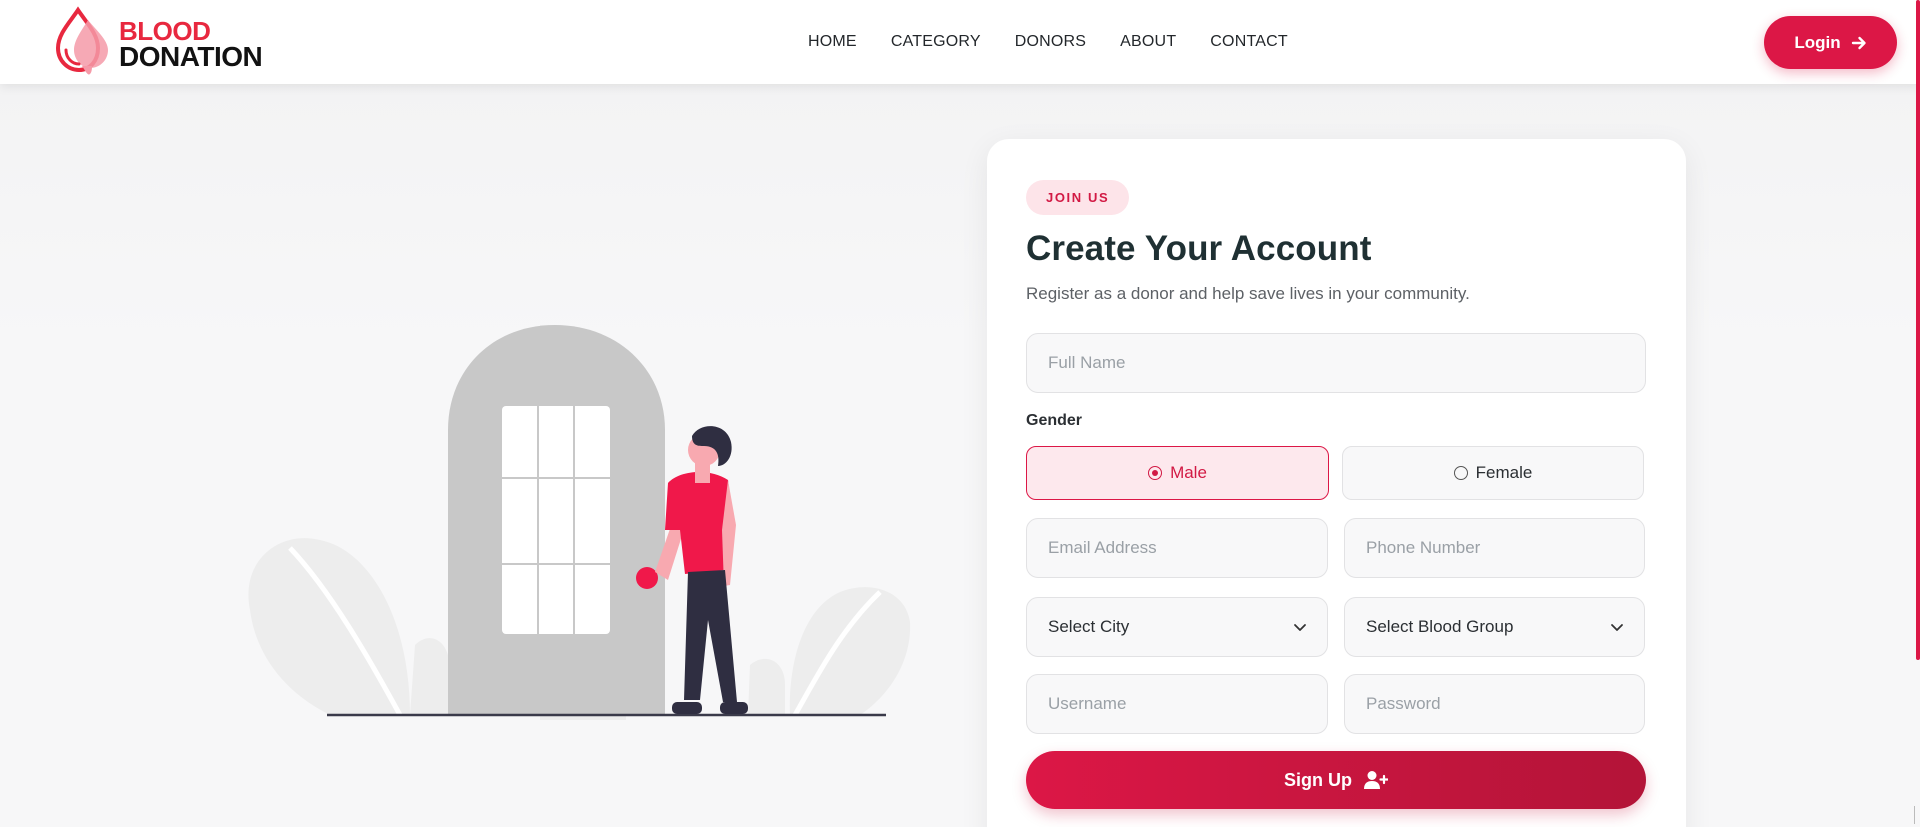  What do you see at coordinates (832, 42) in the screenshot?
I see `nav-home: HOME` at bounding box center [832, 42].